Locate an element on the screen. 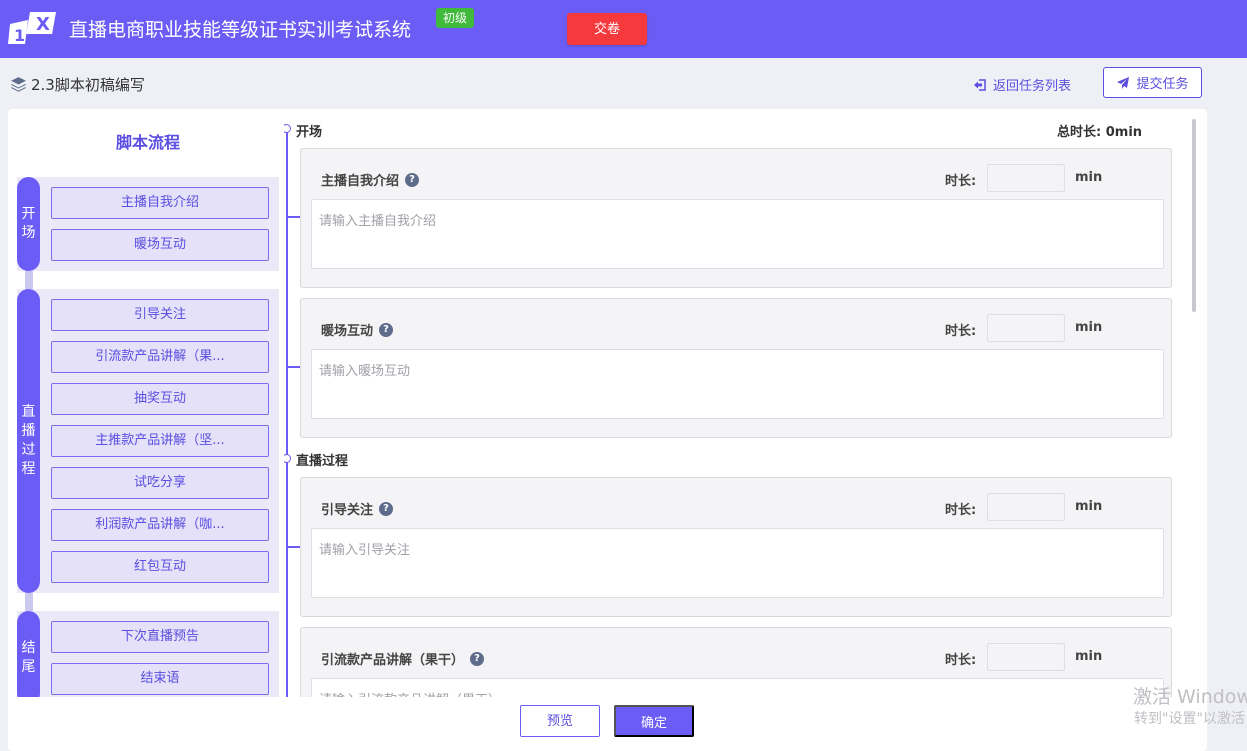  total-value: 0min is located at coordinates (1124, 132).